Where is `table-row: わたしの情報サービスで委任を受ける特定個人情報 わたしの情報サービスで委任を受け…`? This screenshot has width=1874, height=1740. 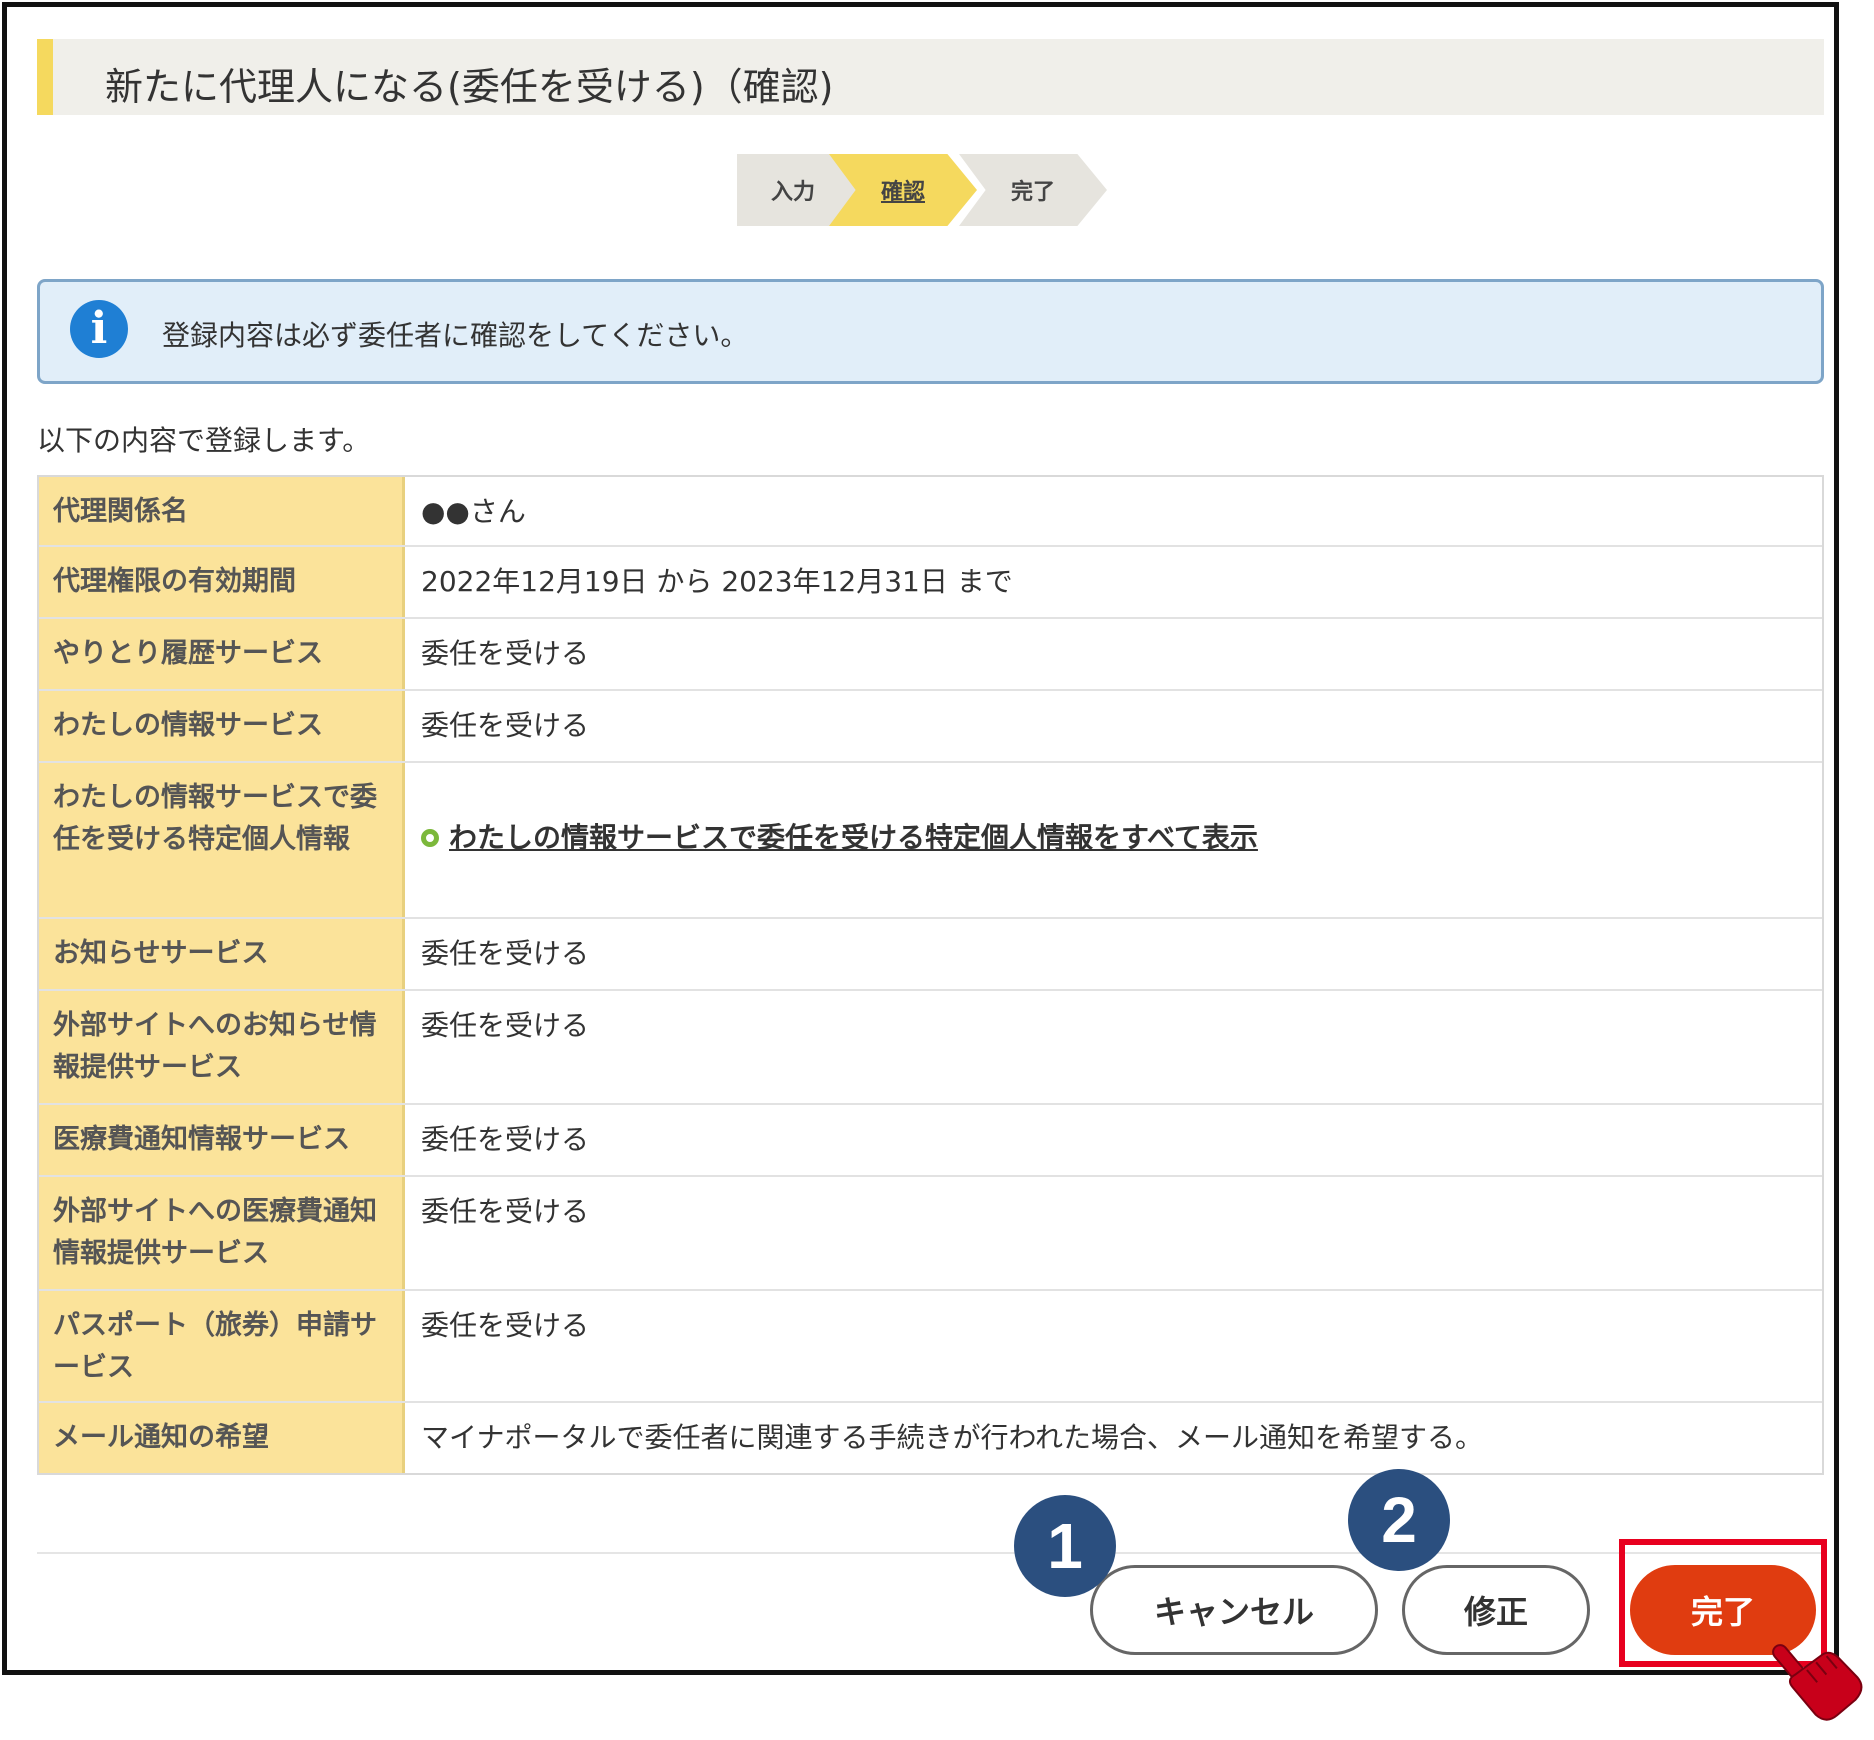 table-row: わたしの情報サービスで委任を受ける特定個人情報 わたしの情報サービスで委任を受け… is located at coordinates (930, 841).